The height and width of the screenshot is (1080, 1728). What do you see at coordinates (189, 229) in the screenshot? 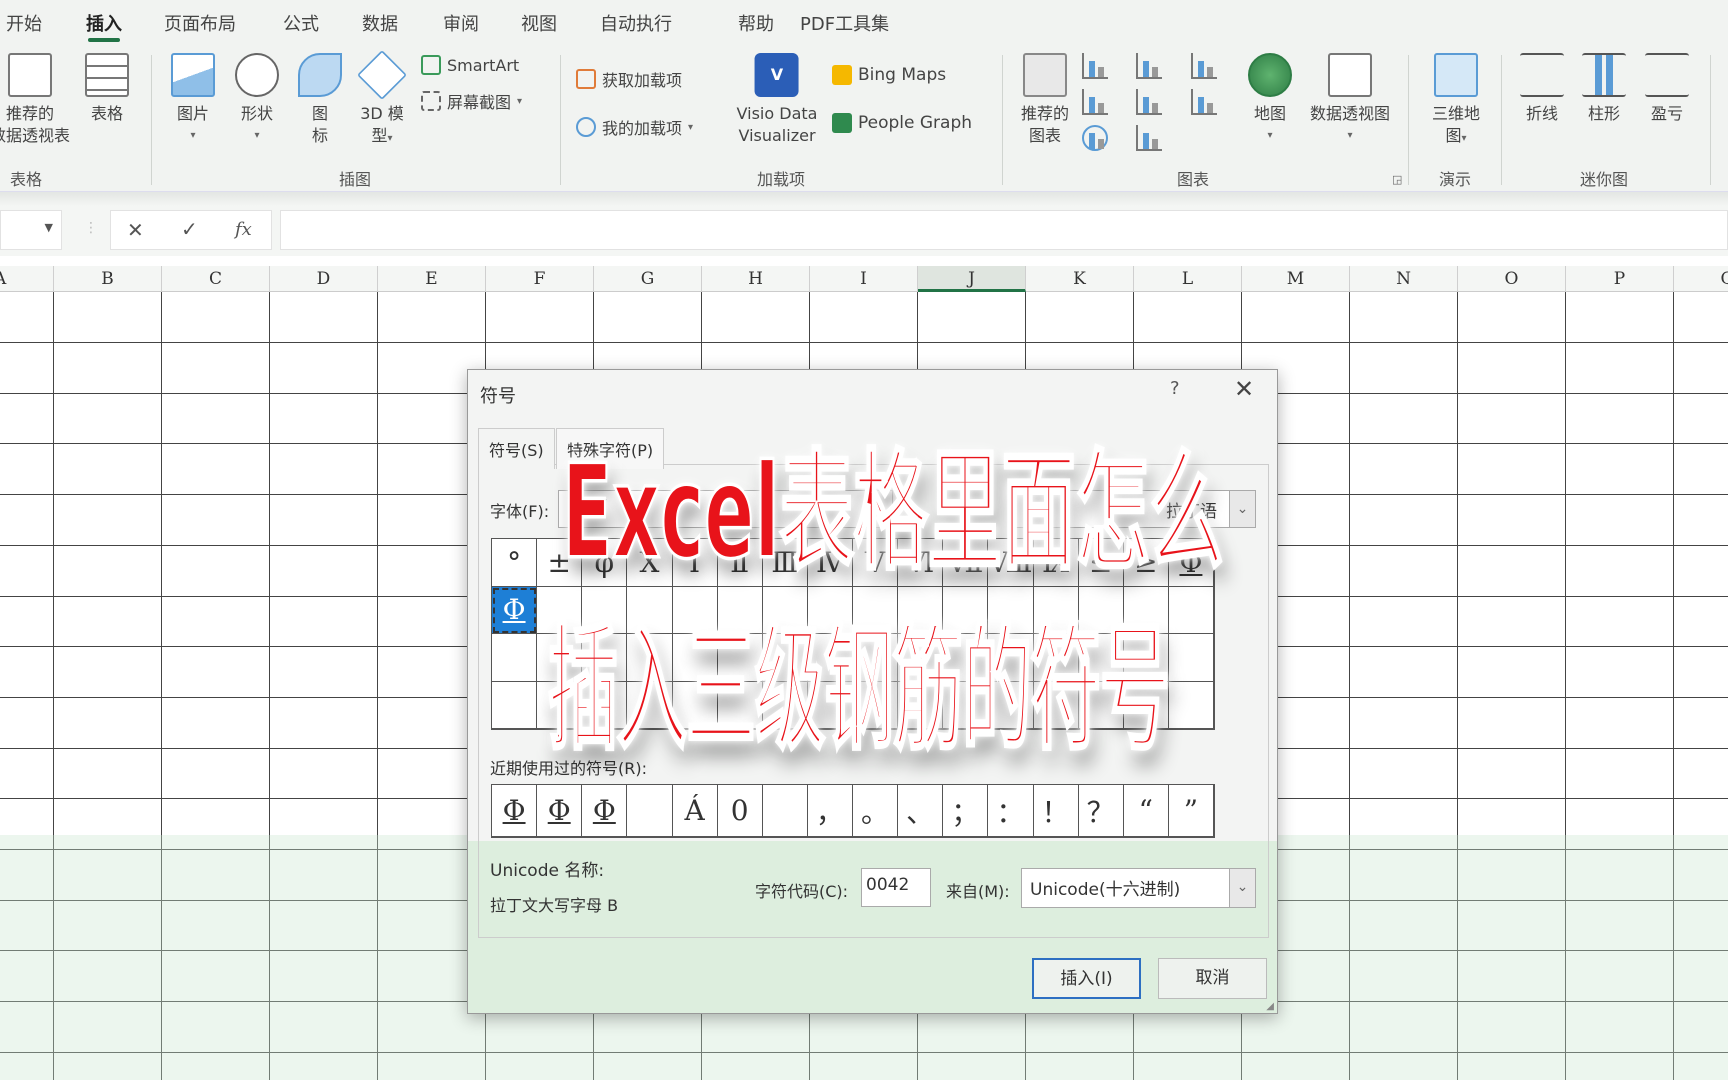
I see `enter-icon: ✓` at bounding box center [189, 229].